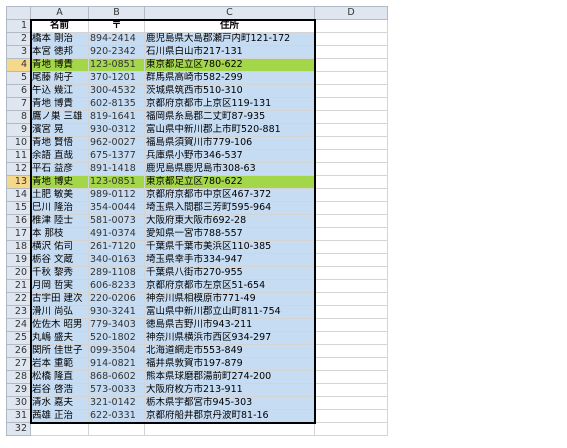  Describe the element at coordinates (229, 39) in the screenshot. I see `cell-address: 鹿児島県大島郡瀬戸内町121-172` at that location.